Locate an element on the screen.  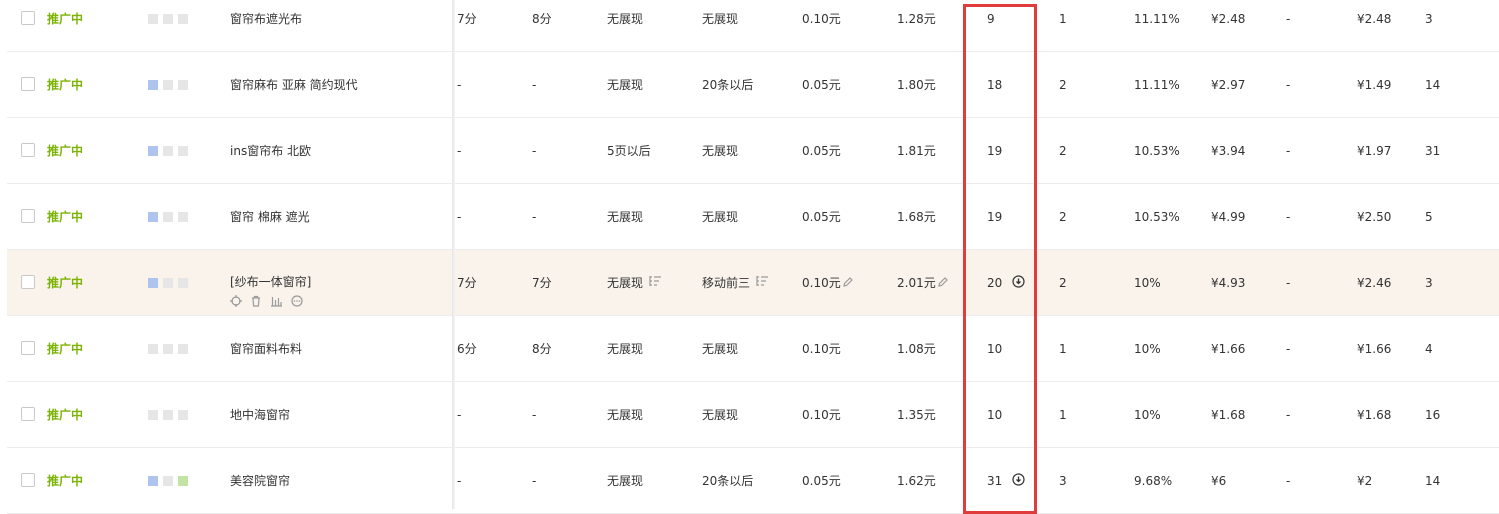
cell-cost: ¥4.93 is located at coordinates (1228, 282).